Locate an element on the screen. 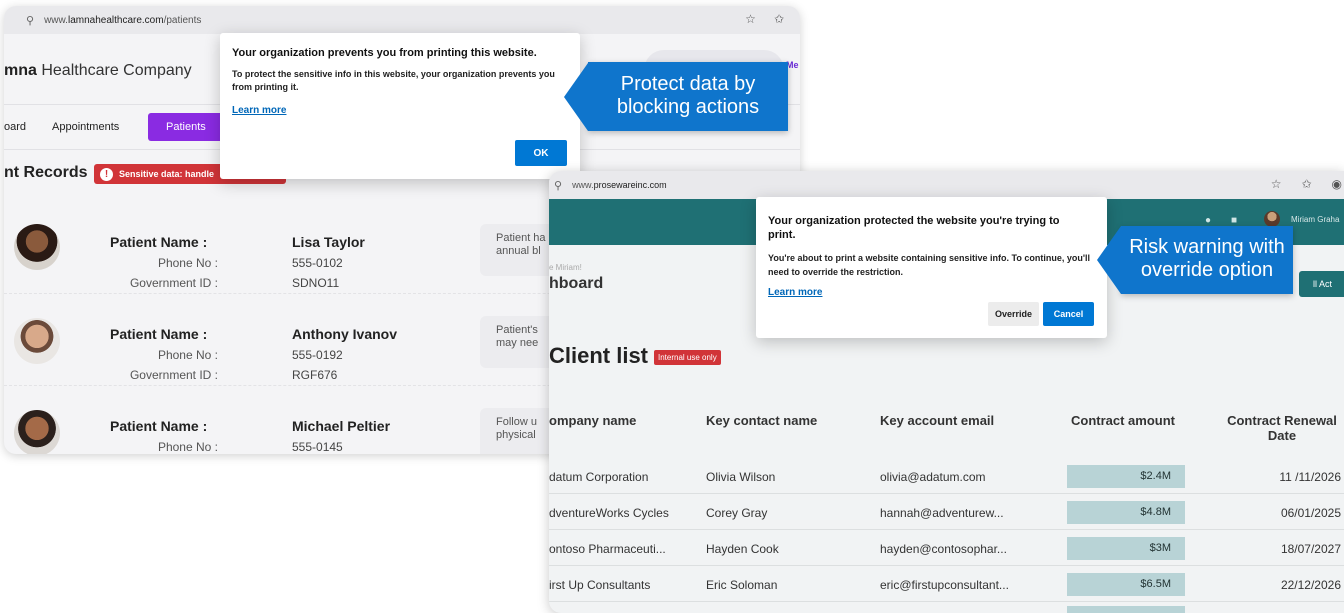  company-name: mna Healthcare Company is located at coordinates (98, 70).